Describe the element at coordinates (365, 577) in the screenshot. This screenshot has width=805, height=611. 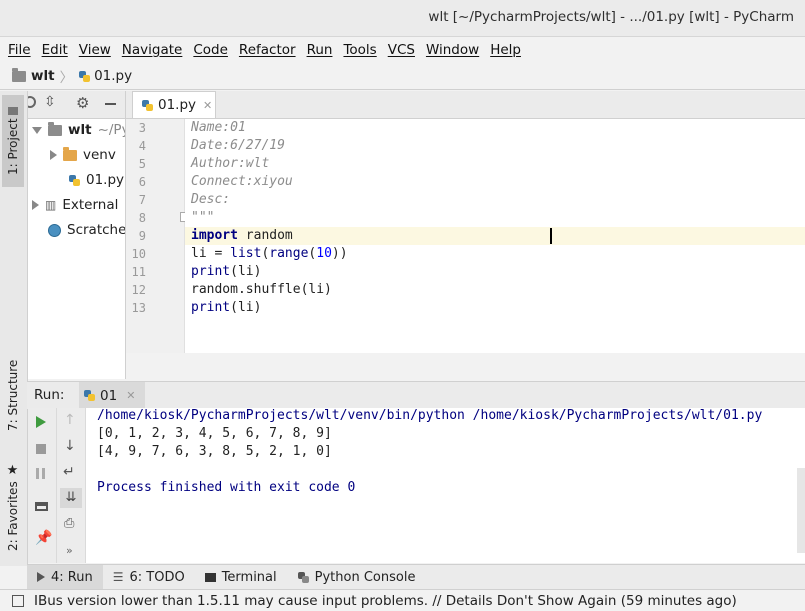
I see `tool-tab-label: Python Console` at that location.